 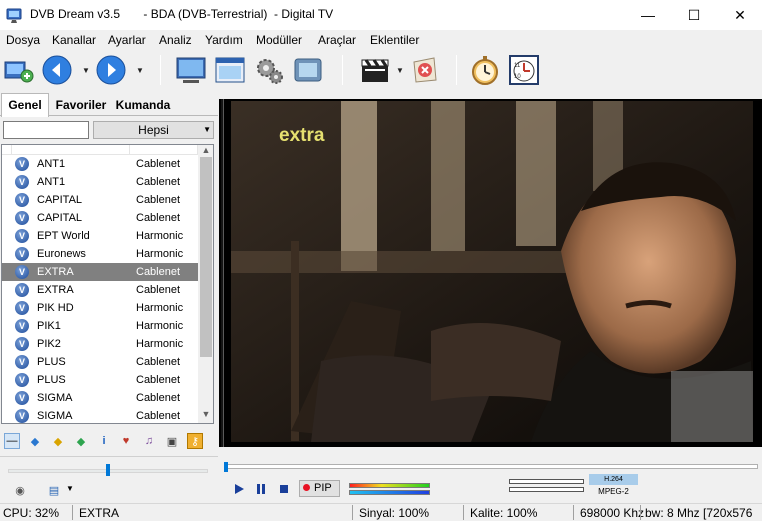 What do you see at coordinates (517, 77) in the screenshot?
I see `svg-text: 10` at bounding box center [517, 77].